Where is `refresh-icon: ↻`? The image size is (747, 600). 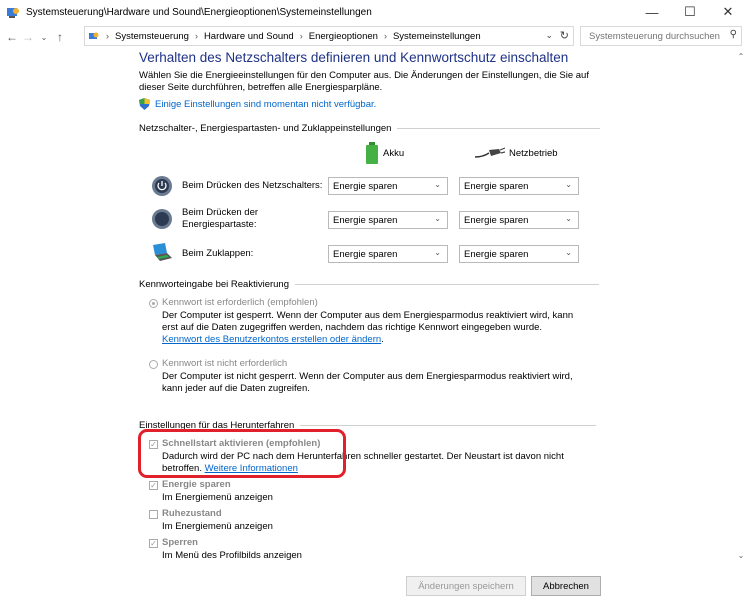
refresh-icon: ↻ is located at coordinates (564, 35).